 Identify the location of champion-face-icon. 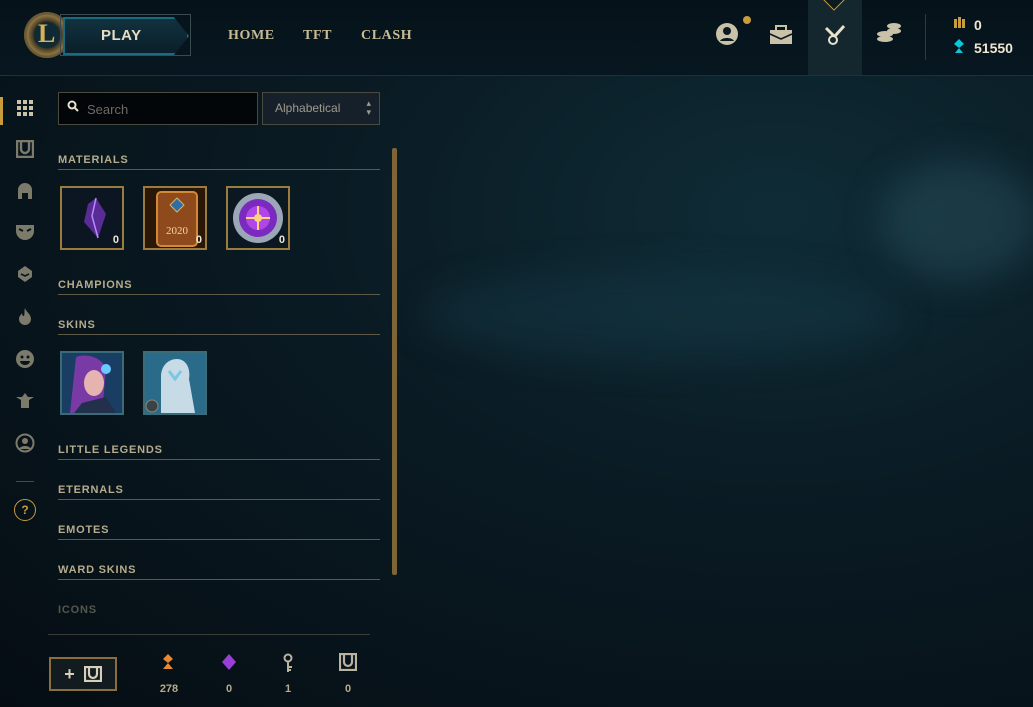
(25, 276).